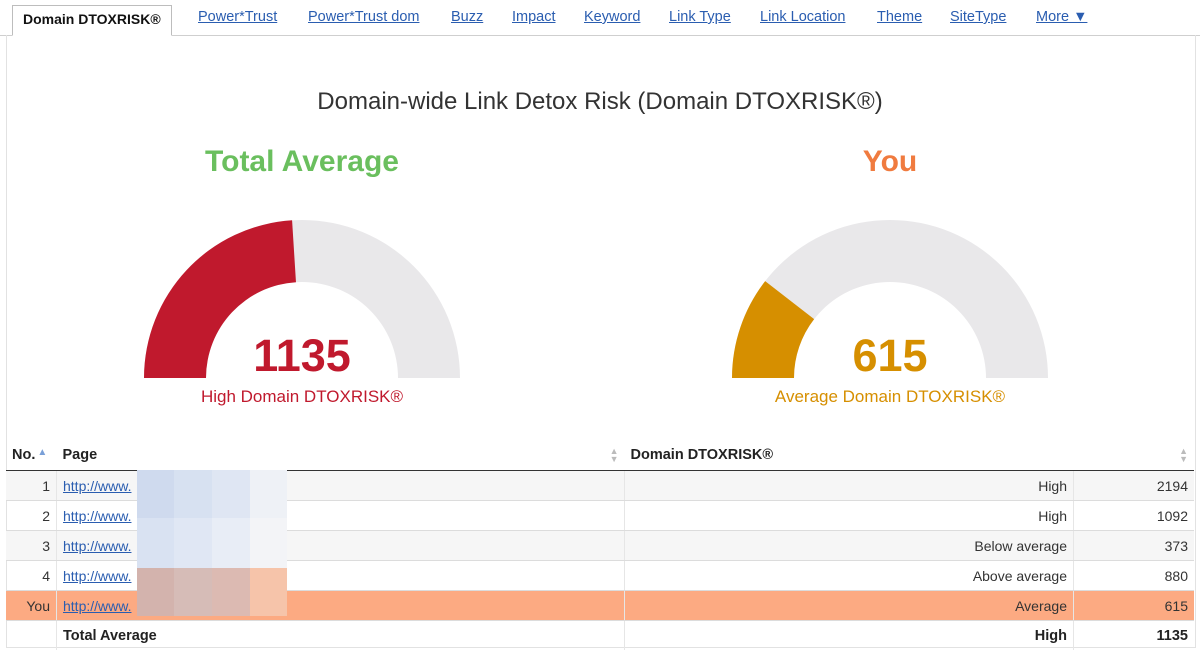 The image size is (1200, 653). Describe the element at coordinates (890, 355) in the screenshot. I see `you-value: 615` at that location.